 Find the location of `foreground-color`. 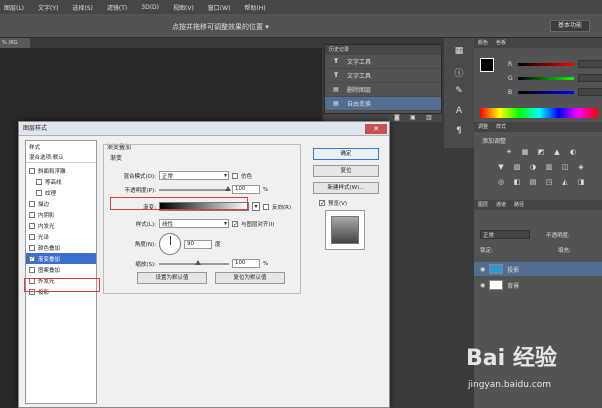

foreground-color is located at coordinates (487, 65).